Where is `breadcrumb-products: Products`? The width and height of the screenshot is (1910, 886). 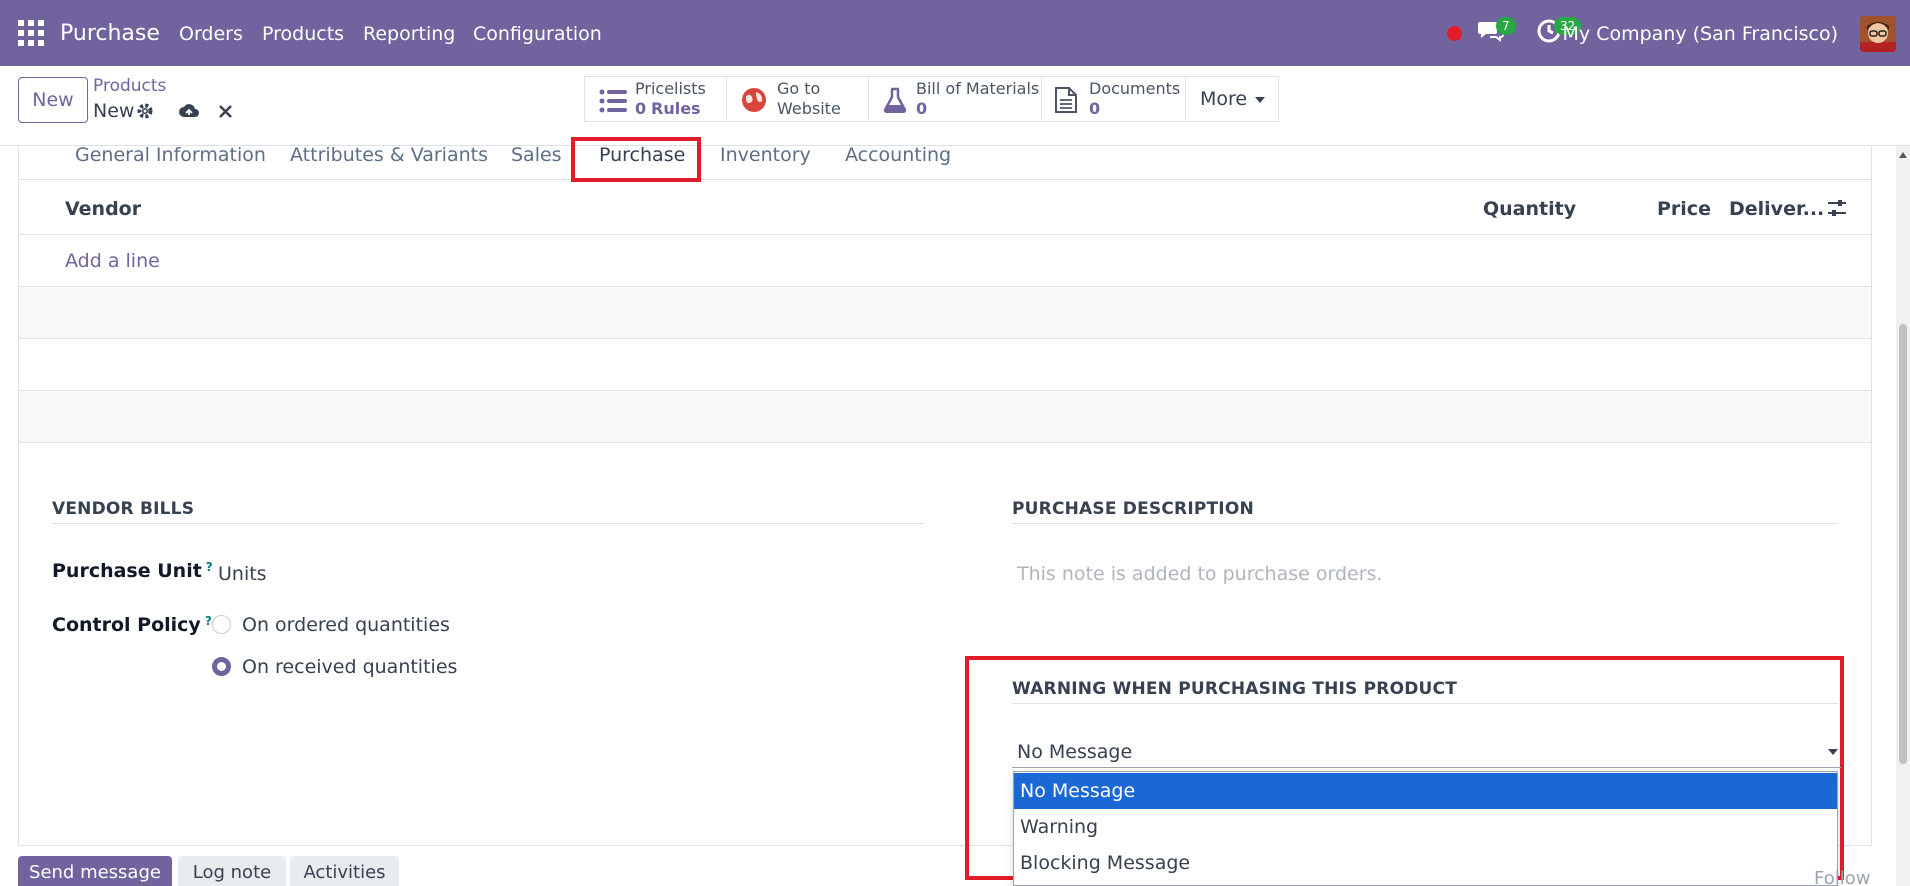 breadcrumb-products: Products is located at coordinates (129, 86).